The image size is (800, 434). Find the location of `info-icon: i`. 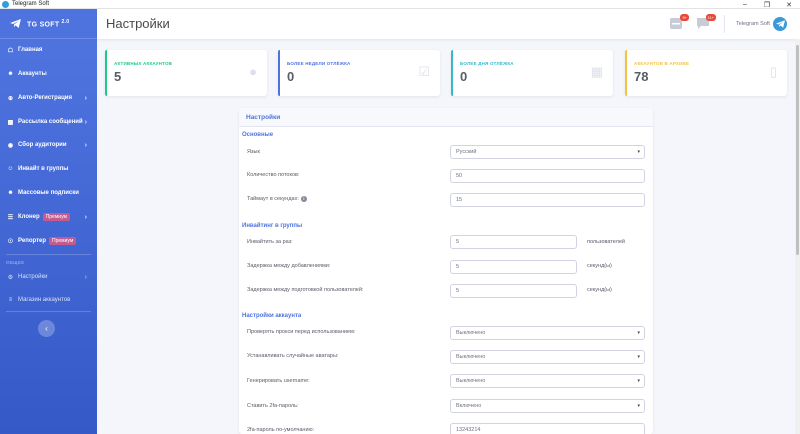

info-icon: i is located at coordinates (303, 199).